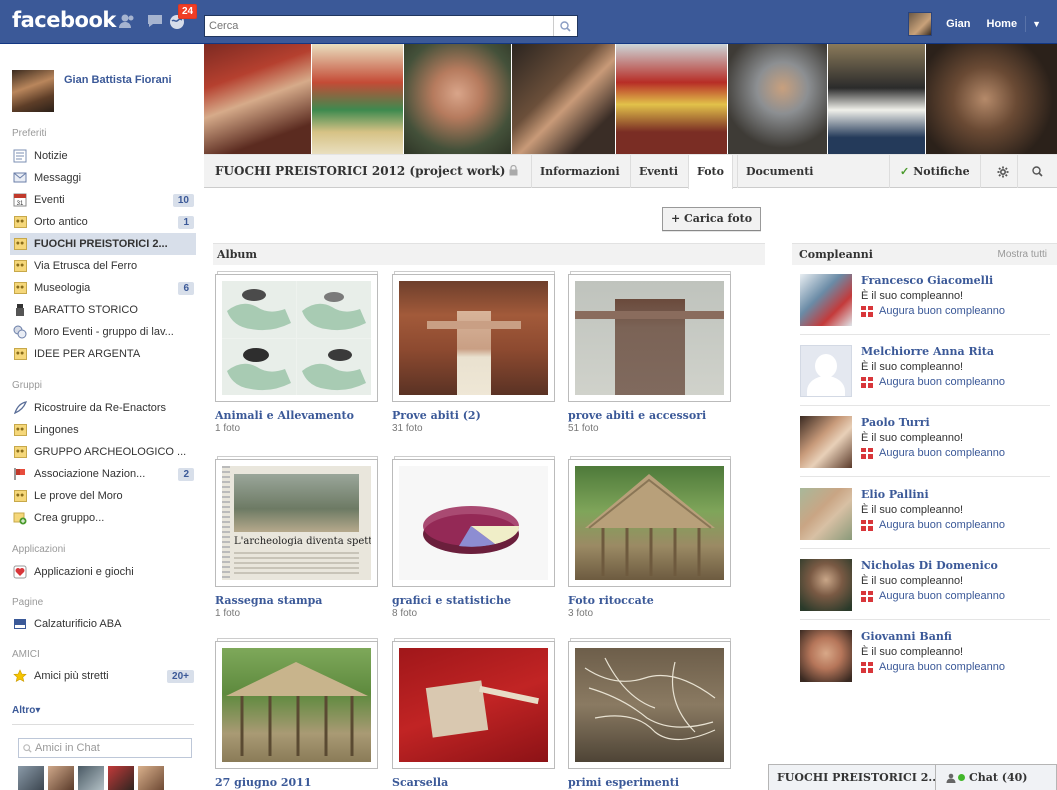 Image resolution: width=1057 pixels, height=790 pixels. I want to click on sidebar-item: BARATTO STORICO, so click(103, 310).